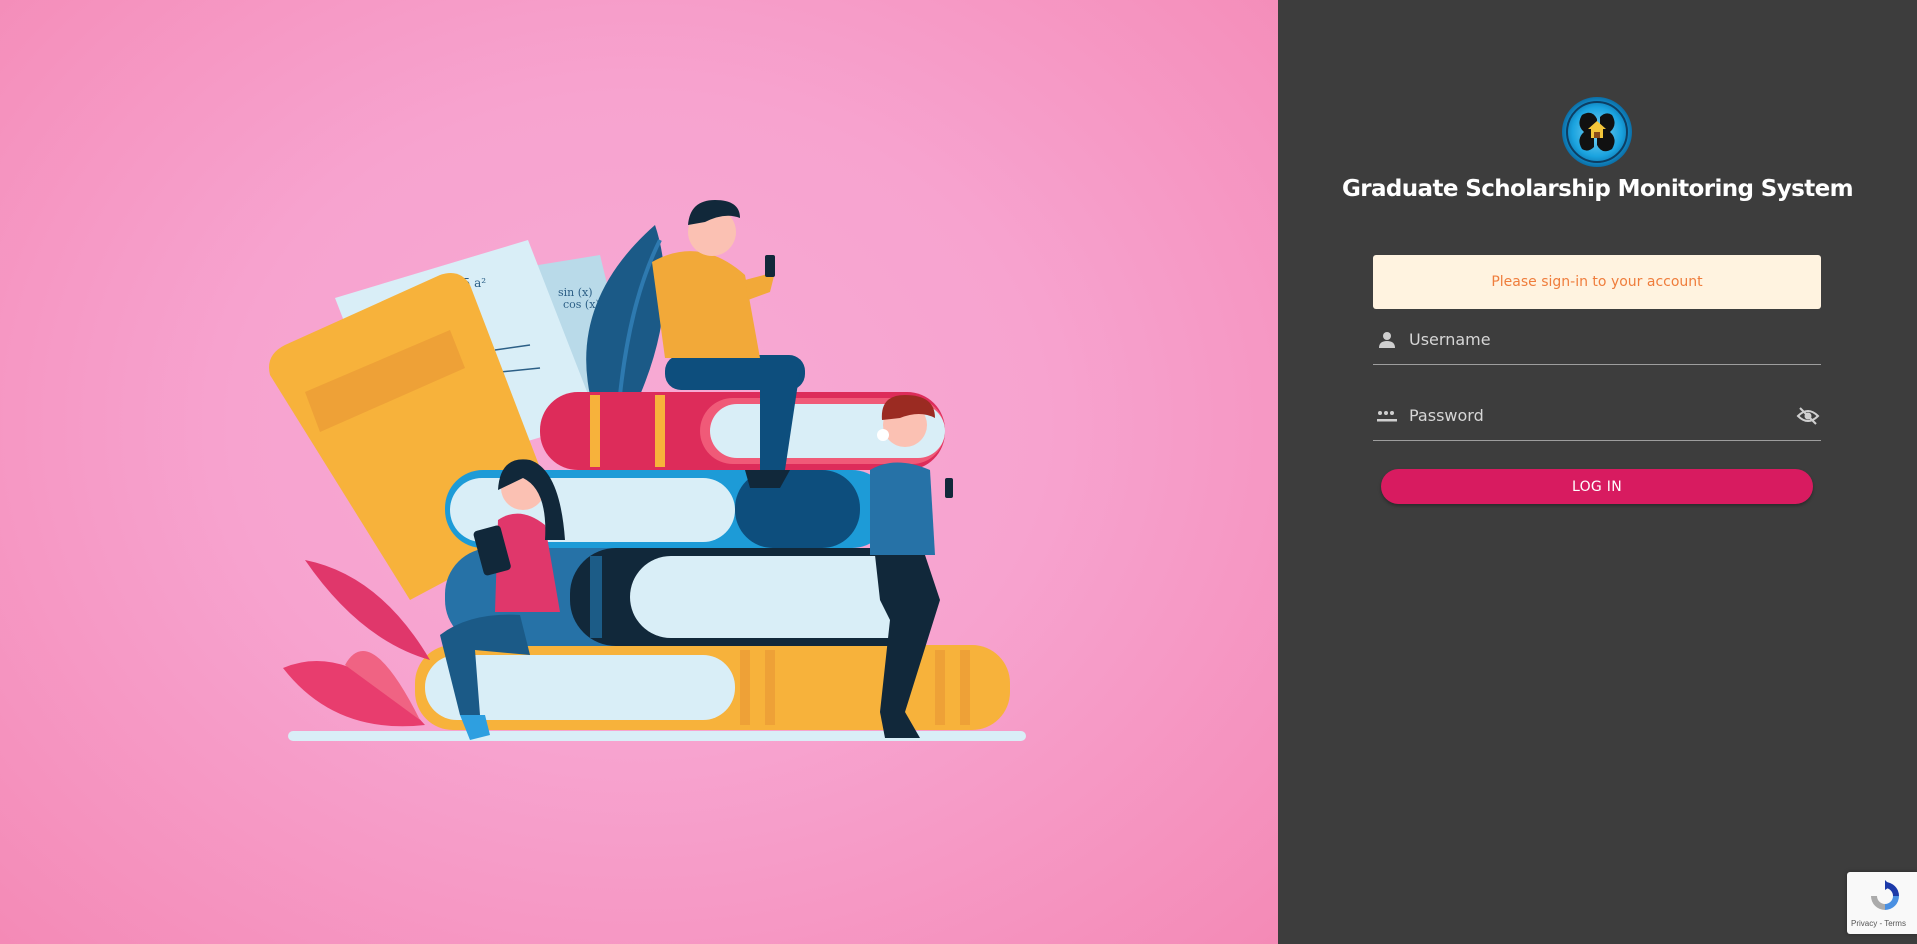 The height and width of the screenshot is (944, 1917). I want to click on login-button: LOG IN, so click(1597, 486).